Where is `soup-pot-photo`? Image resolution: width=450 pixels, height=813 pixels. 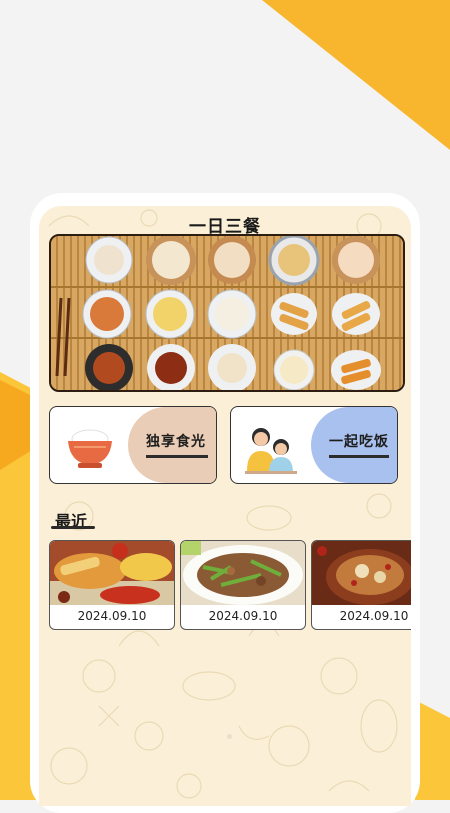 soup-pot-photo is located at coordinates (361, 573).